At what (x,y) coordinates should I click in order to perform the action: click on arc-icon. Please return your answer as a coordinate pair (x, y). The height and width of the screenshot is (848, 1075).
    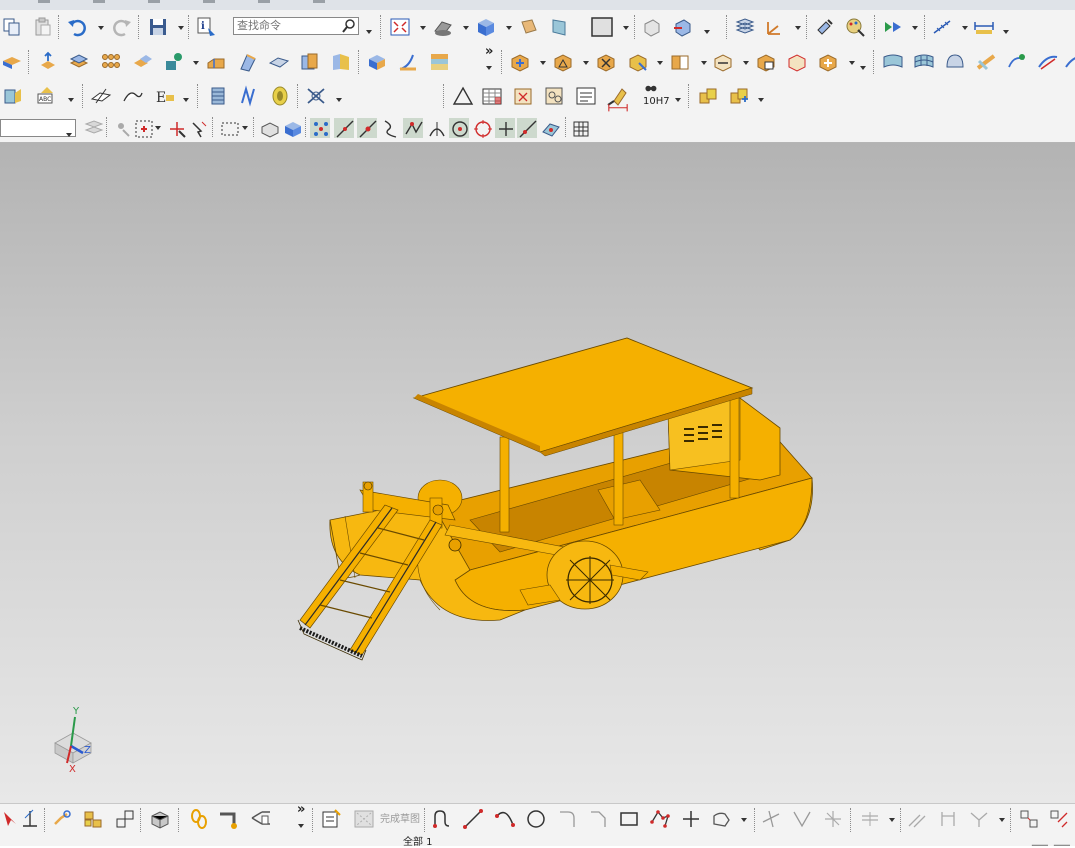
    Looking at the image, I should click on (505, 819).